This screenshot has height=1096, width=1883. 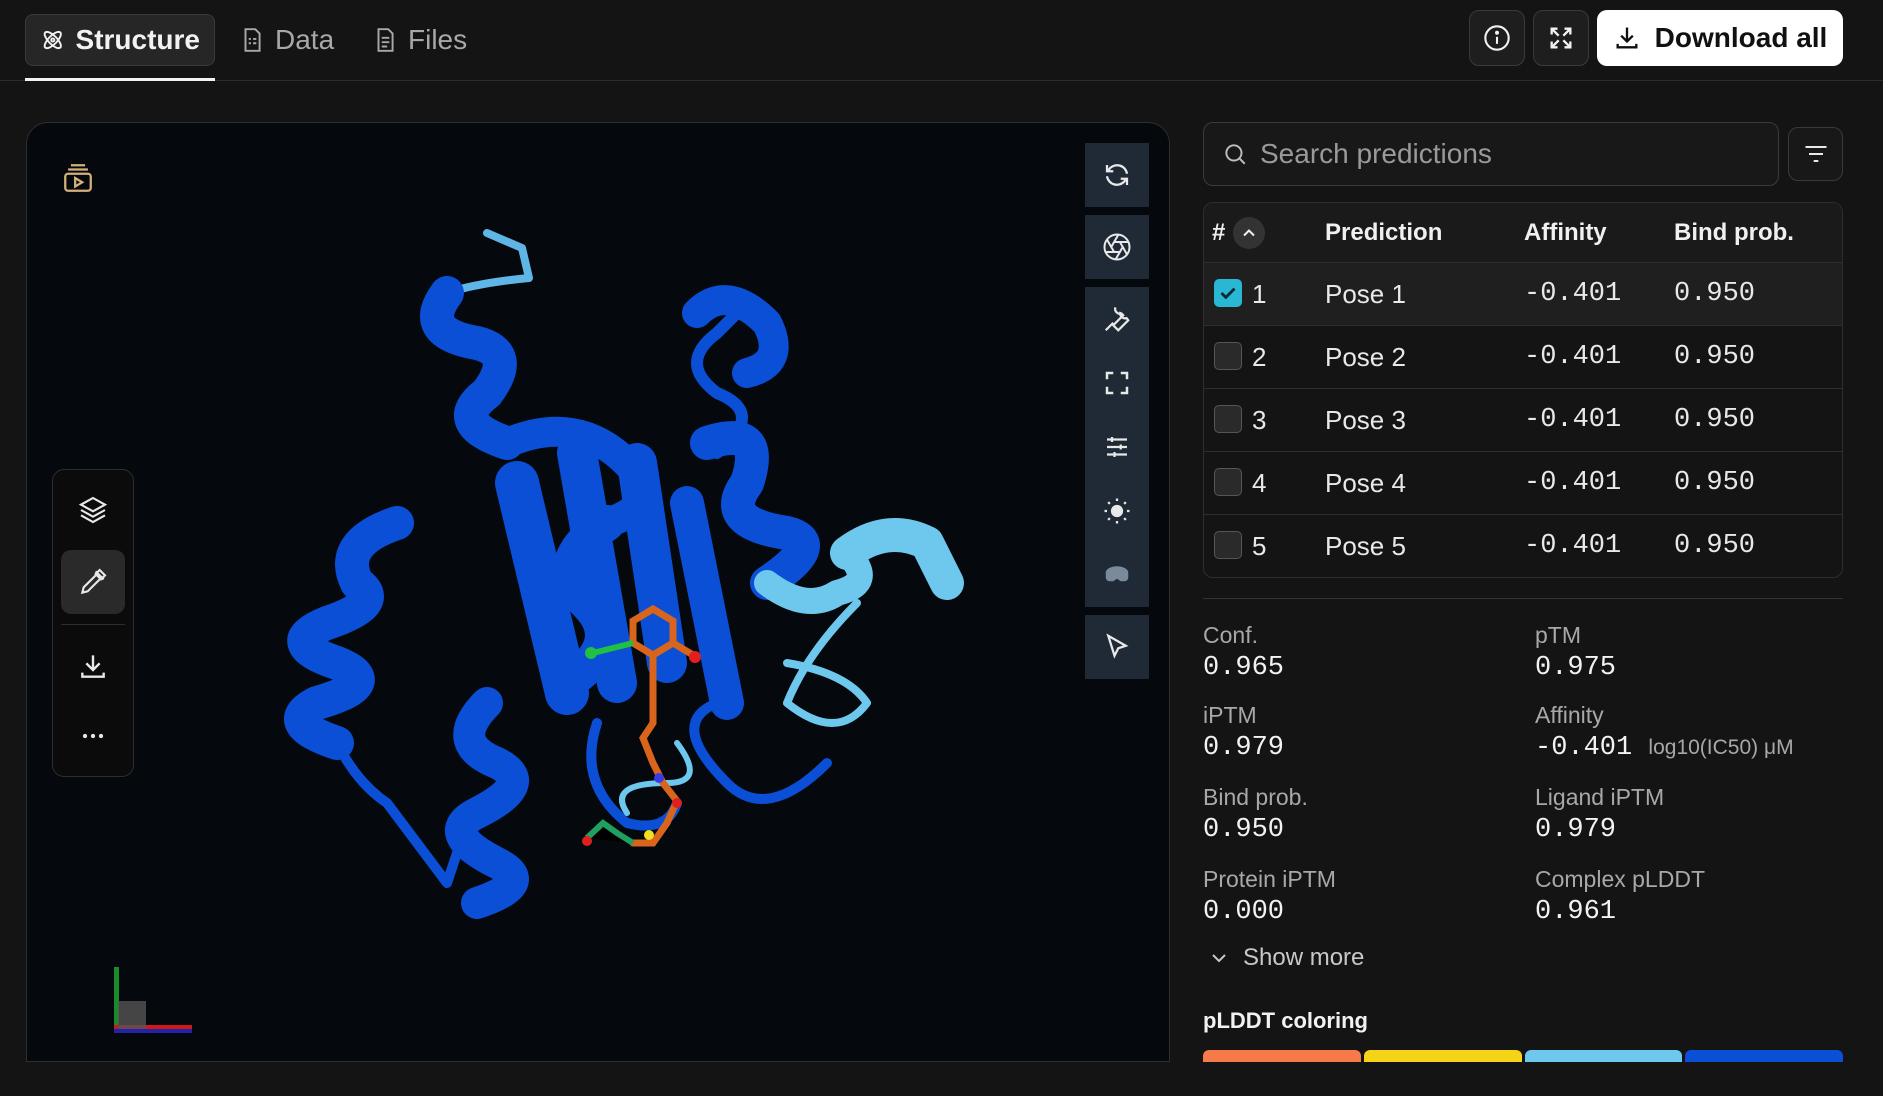 I want to click on info-icon, so click(x=1497, y=38).